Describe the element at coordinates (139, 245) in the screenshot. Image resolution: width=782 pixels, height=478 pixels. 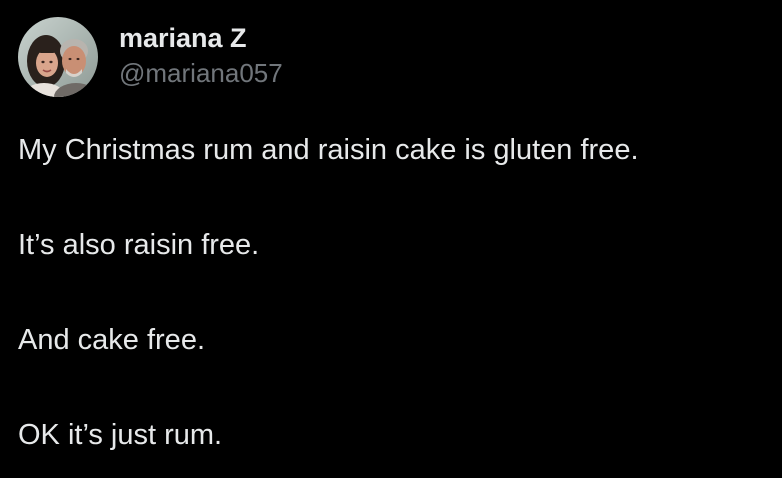
I see `tweet-line: It’s also raisin free.` at that location.